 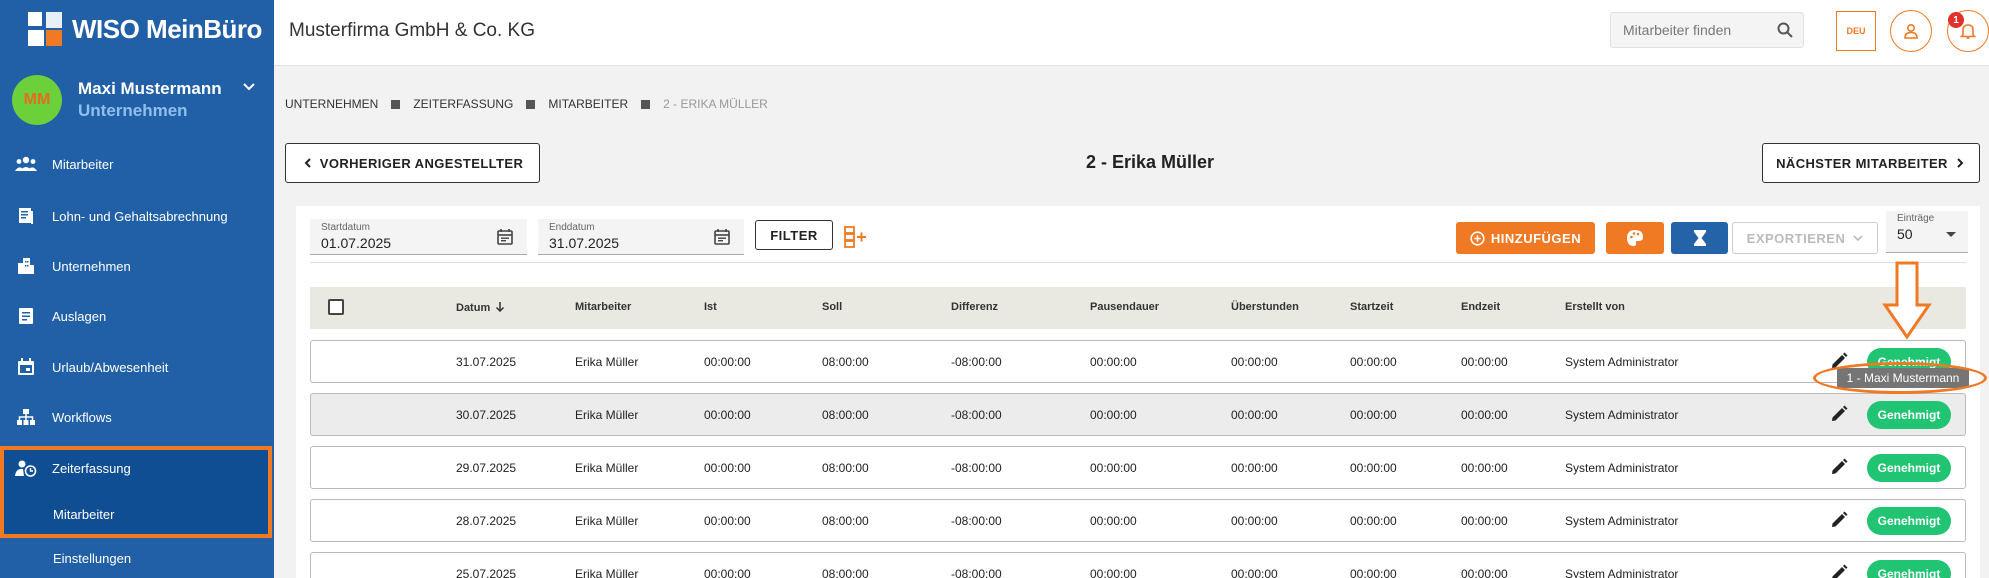 What do you see at coordinates (1480, 307) in the screenshot?
I see `column-header-endzeit: Endzeit` at bounding box center [1480, 307].